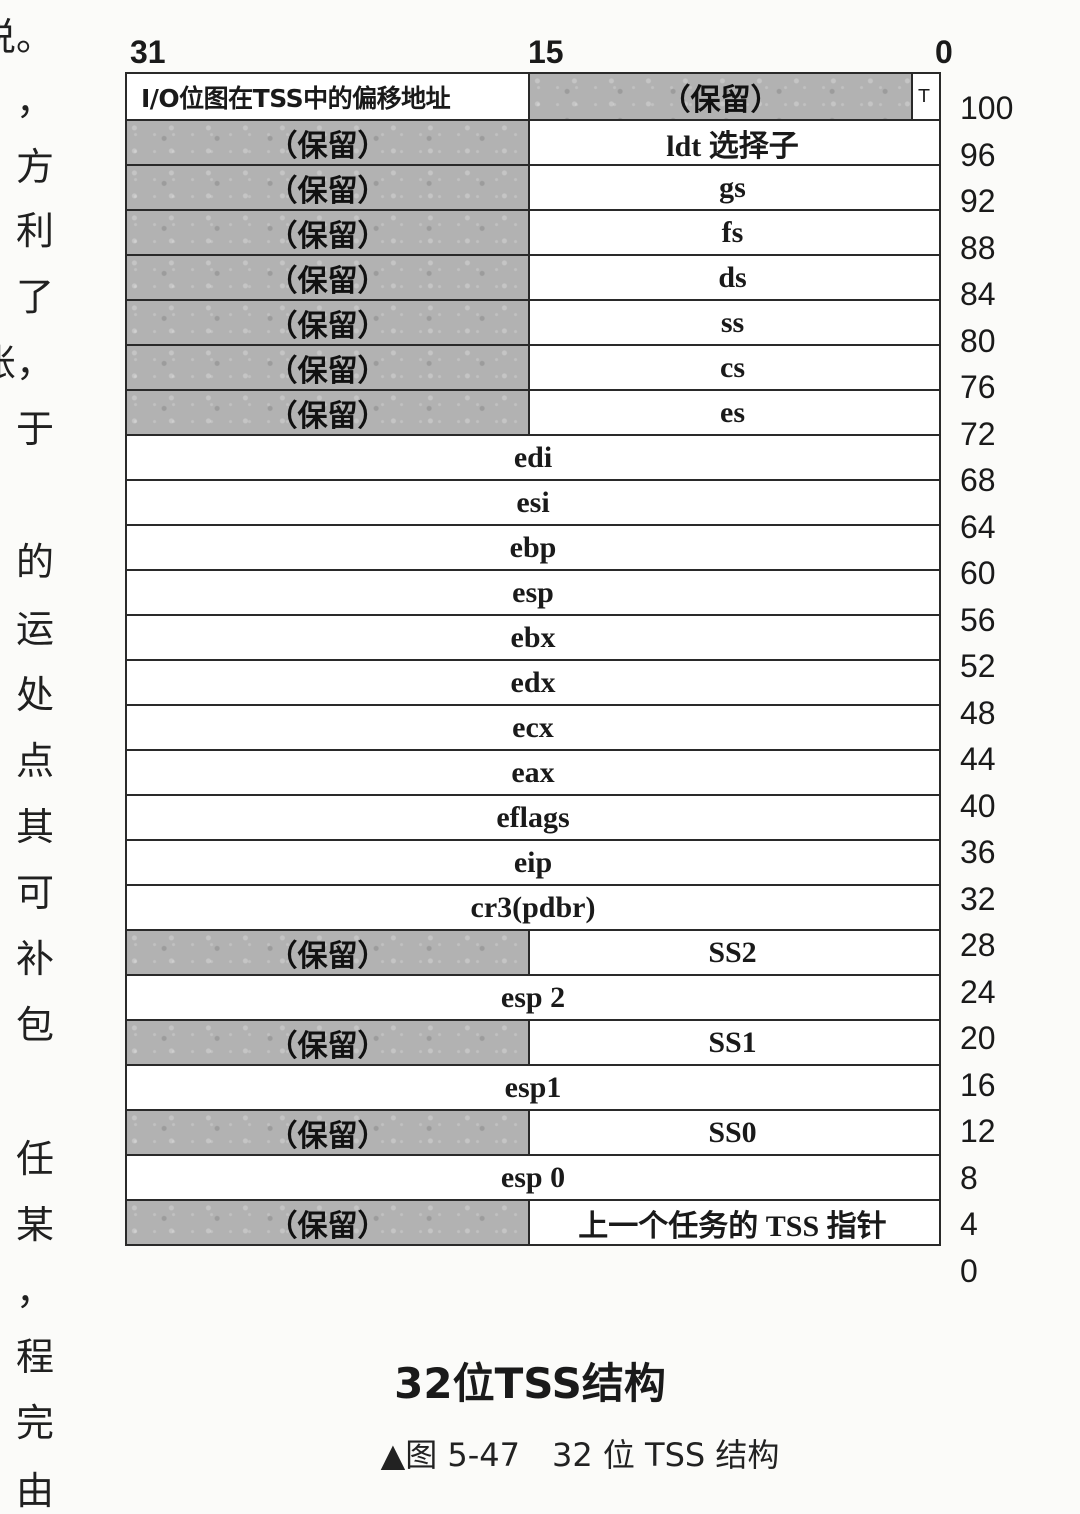  Describe the element at coordinates (978, 712) in the screenshot. I see `byte-offset-label: 48` at that location.